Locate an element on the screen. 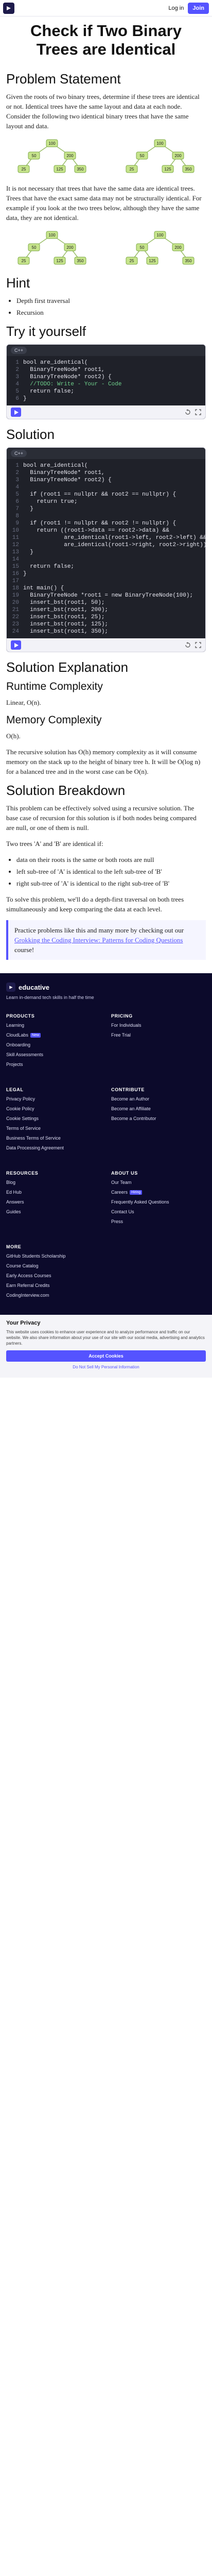  tree-node-value: 350 is located at coordinates (80, 261).